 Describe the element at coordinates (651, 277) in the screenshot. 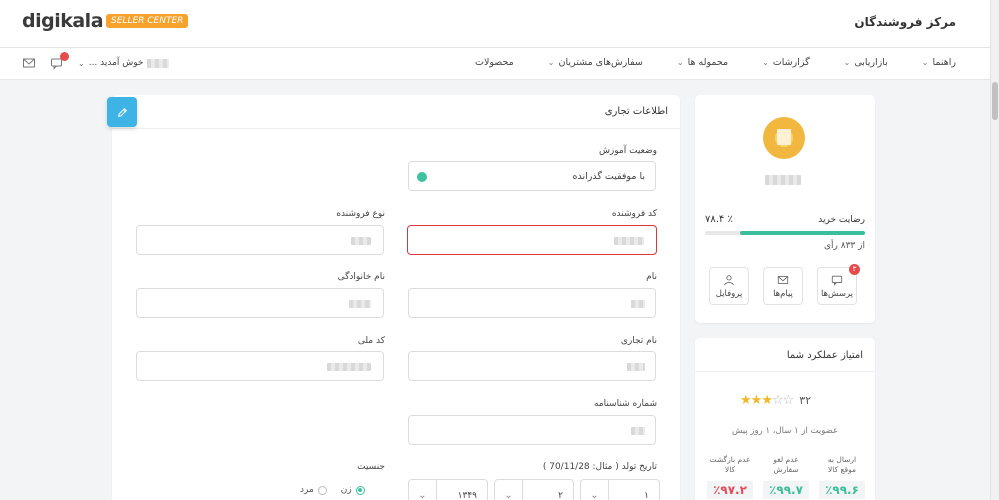

I see `first-name-label: نام` at that location.